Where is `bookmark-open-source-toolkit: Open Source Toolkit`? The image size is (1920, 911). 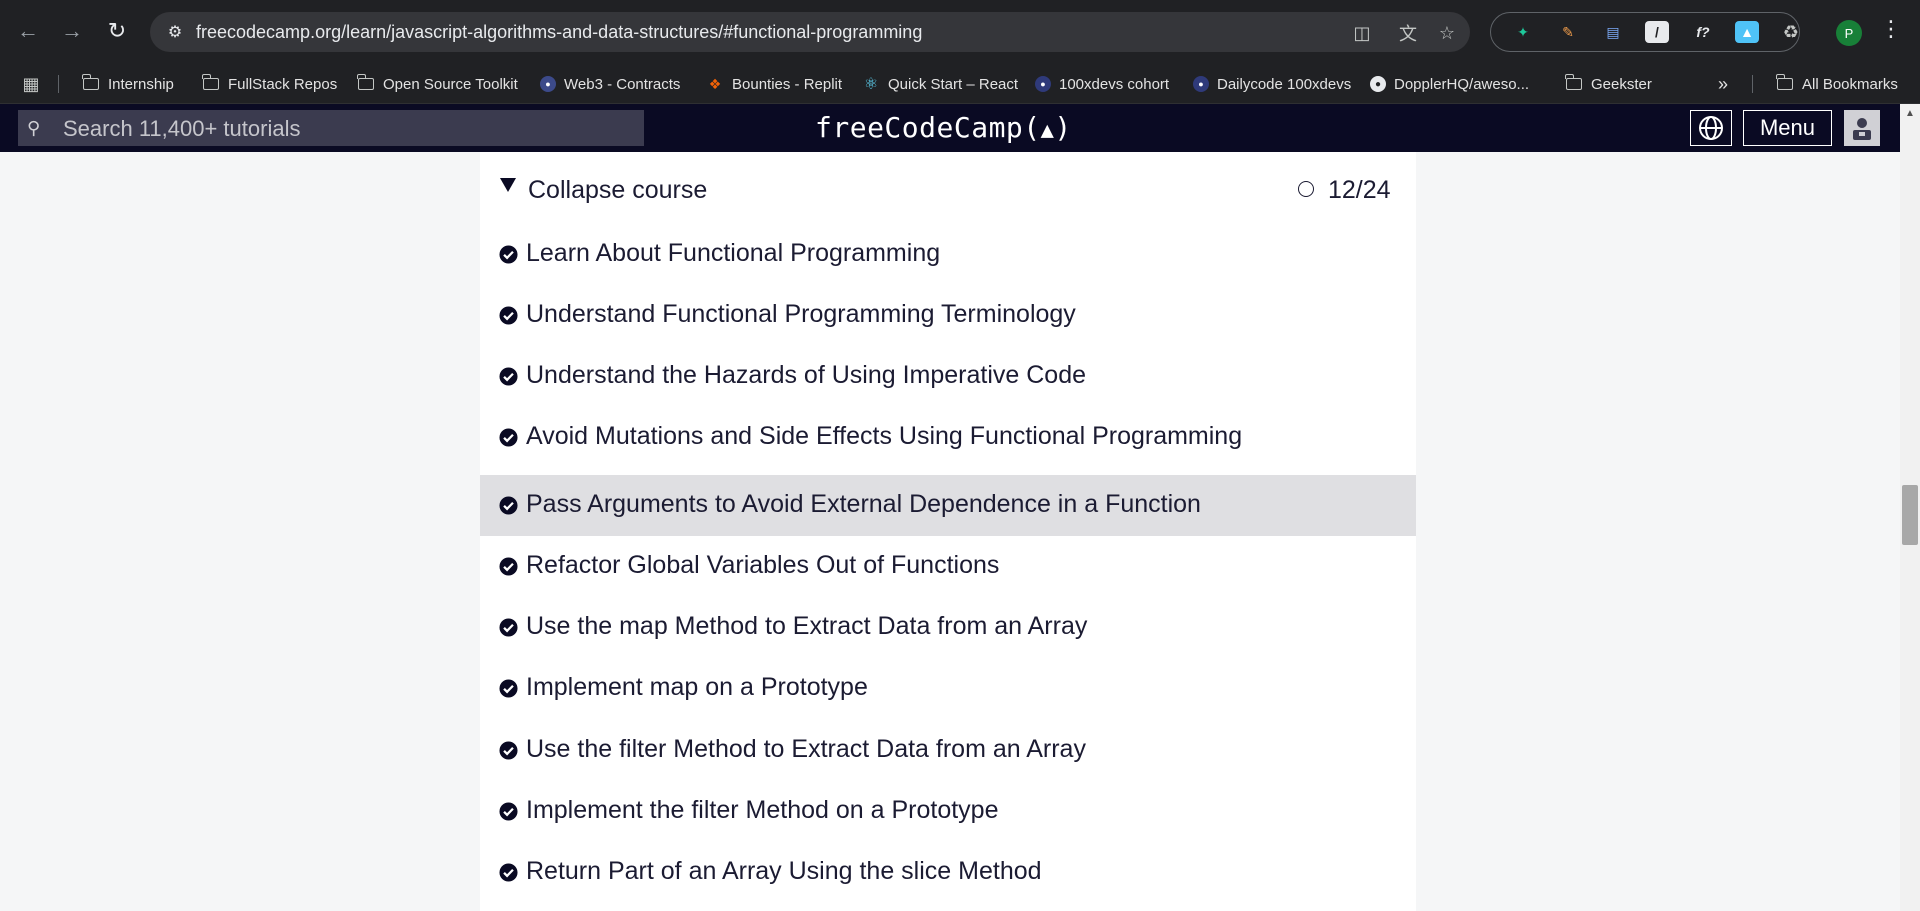 bookmark-open-source-toolkit: Open Source Toolkit is located at coordinates (437, 84).